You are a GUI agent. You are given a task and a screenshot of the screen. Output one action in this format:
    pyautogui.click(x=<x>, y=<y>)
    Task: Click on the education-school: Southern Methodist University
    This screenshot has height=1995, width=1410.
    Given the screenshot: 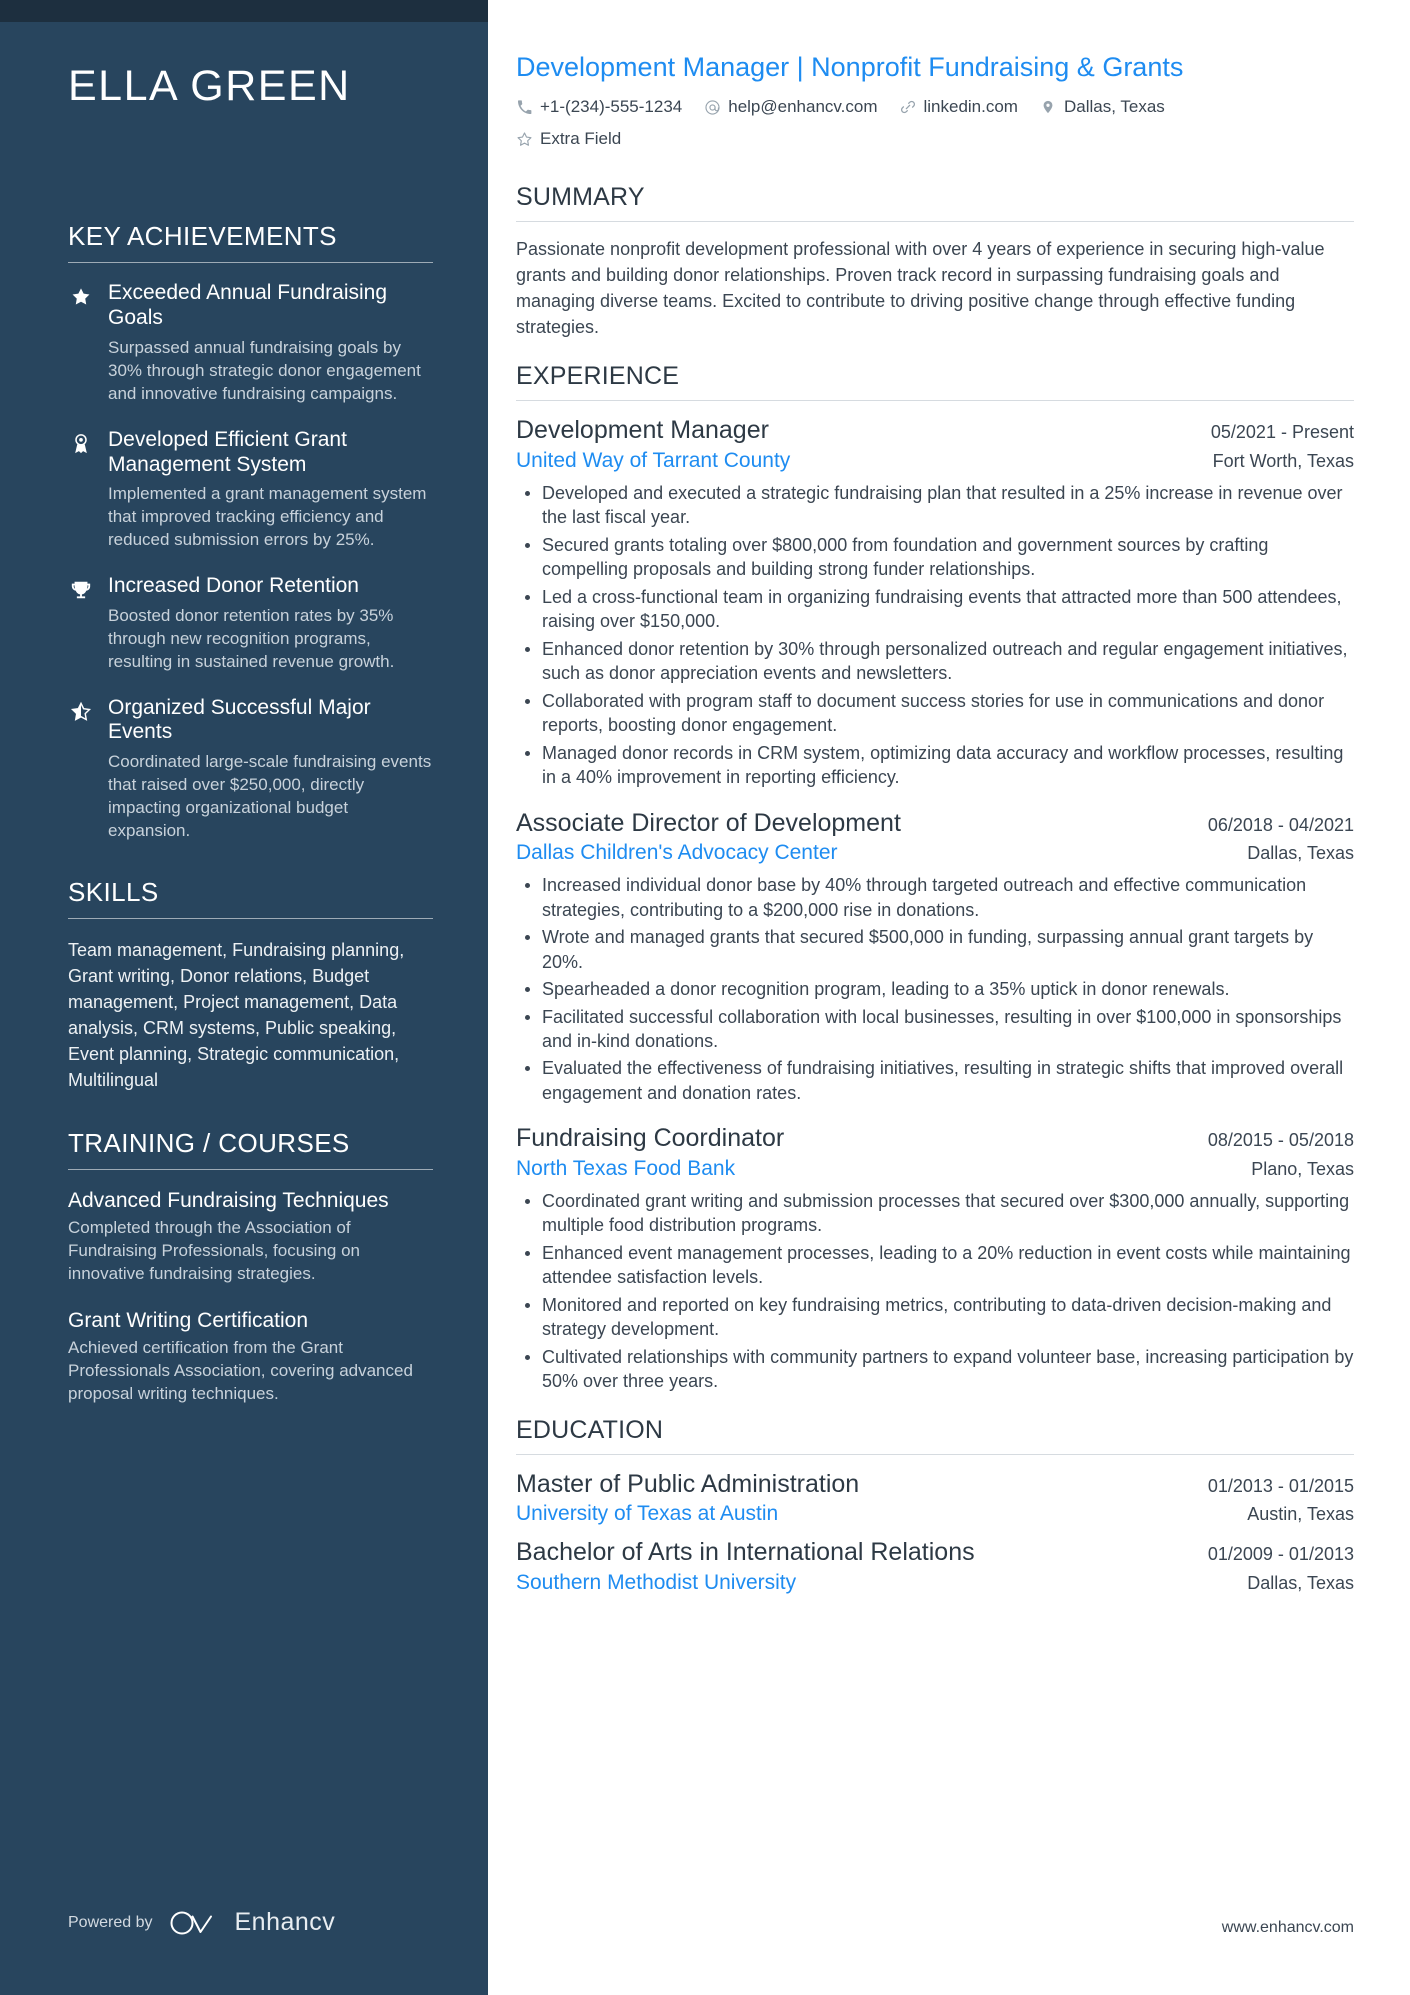 What is the action you would take?
    pyautogui.click(x=656, y=1582)
    